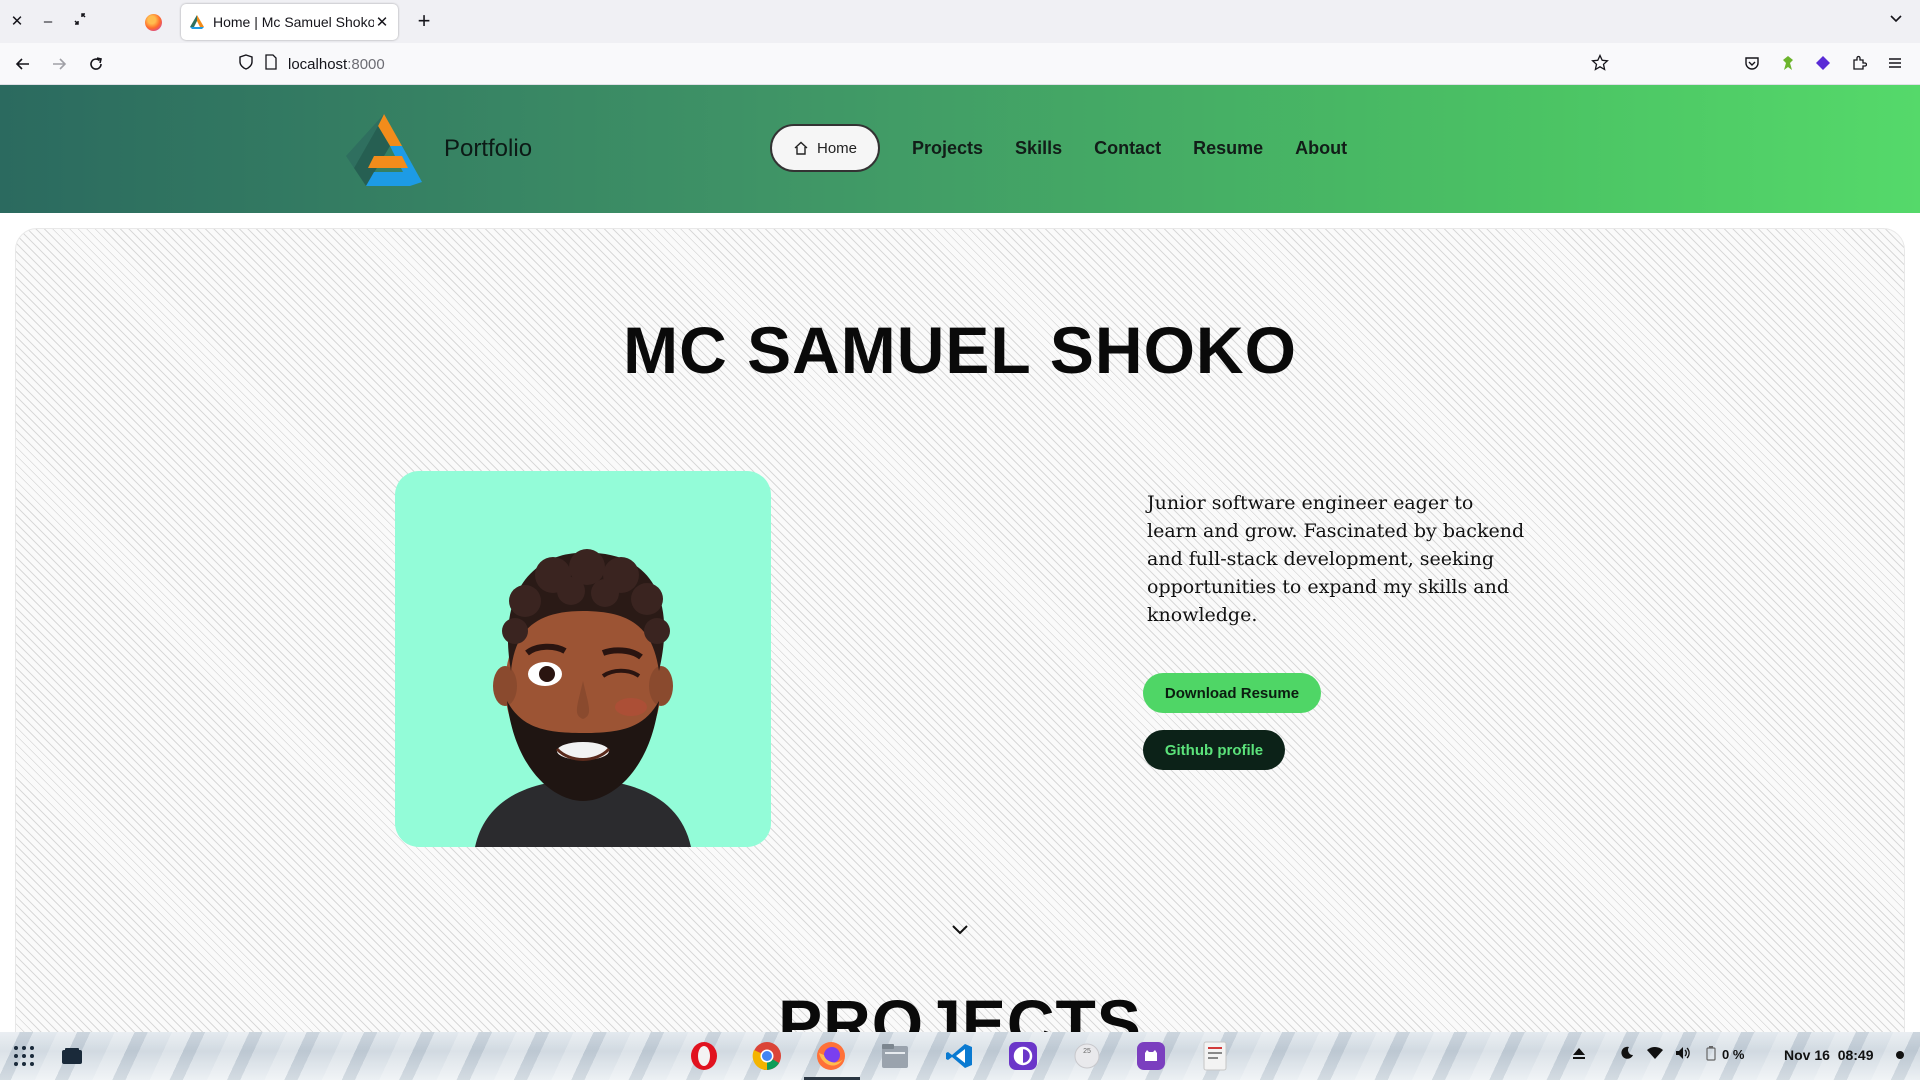 This screenshot has width=1920, height=1080. What do you see at coordinates (1127, 148) in the screenshot?
I see `menu-contact-link: Contact` at bounding box center [1127, 148].